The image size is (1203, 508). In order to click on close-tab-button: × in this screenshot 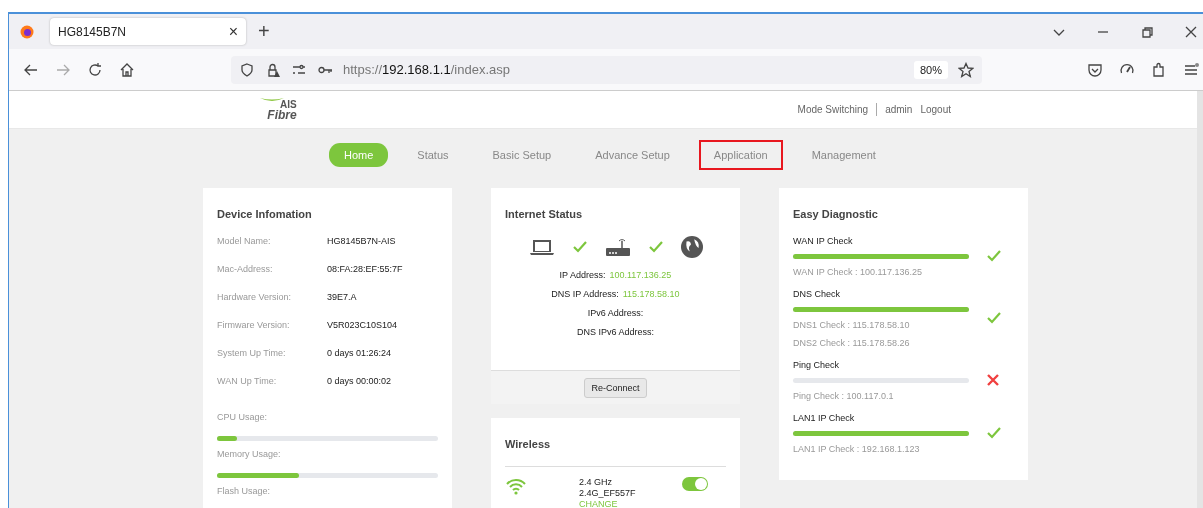, I will do `click(233, 31)`.